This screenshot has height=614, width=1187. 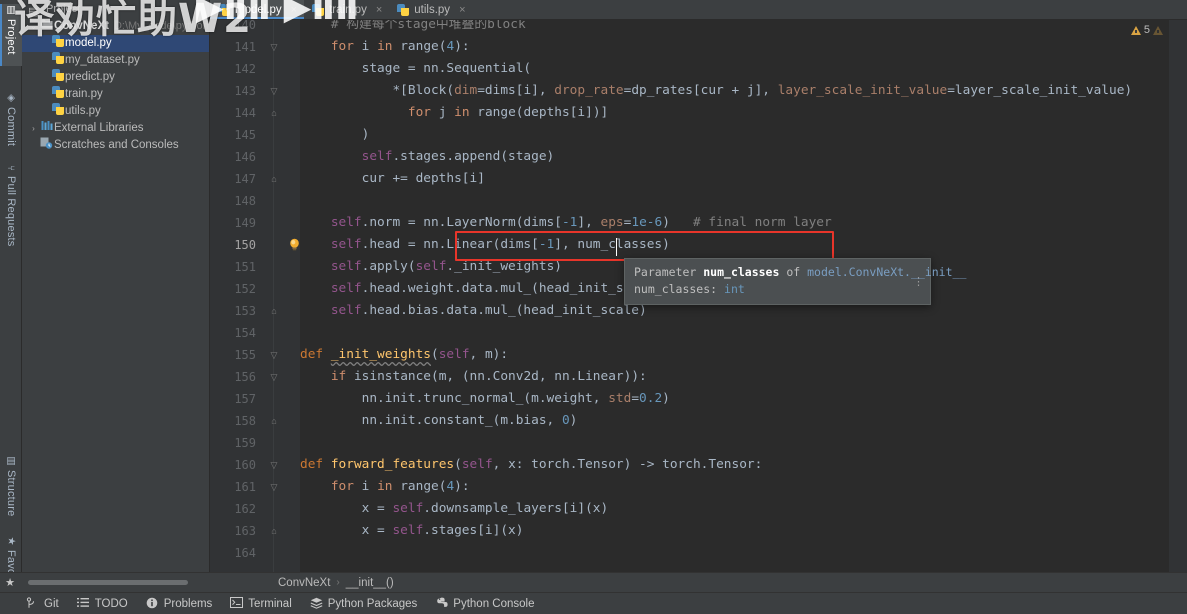 What do you see at coordinates (734, 28) in the screenshot?
I see `code-line-140: # 构建每个stage中堆叠的block` at bounding box center [734, 28].